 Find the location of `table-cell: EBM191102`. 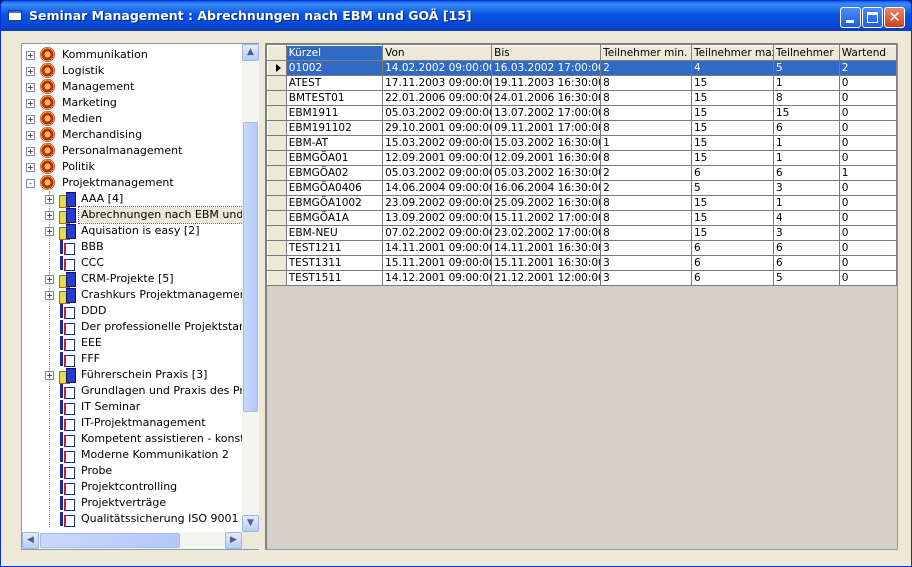

table-cell: EBM191102 is located at coordinates (335, 128).